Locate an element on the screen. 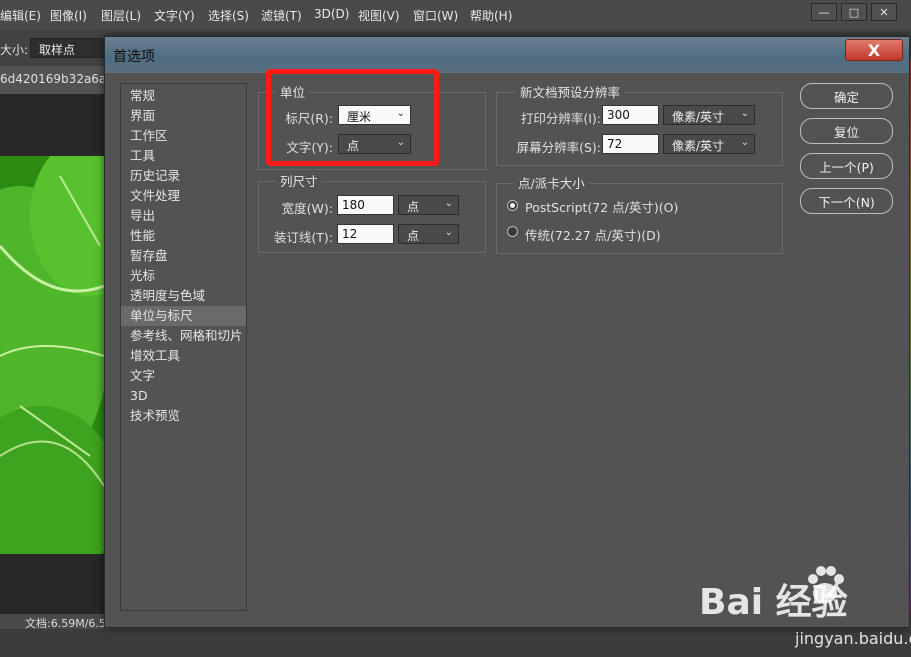 This screenshot has width=911, height=657. menu-select: 选择(S) is located at coordinates (228, 15).